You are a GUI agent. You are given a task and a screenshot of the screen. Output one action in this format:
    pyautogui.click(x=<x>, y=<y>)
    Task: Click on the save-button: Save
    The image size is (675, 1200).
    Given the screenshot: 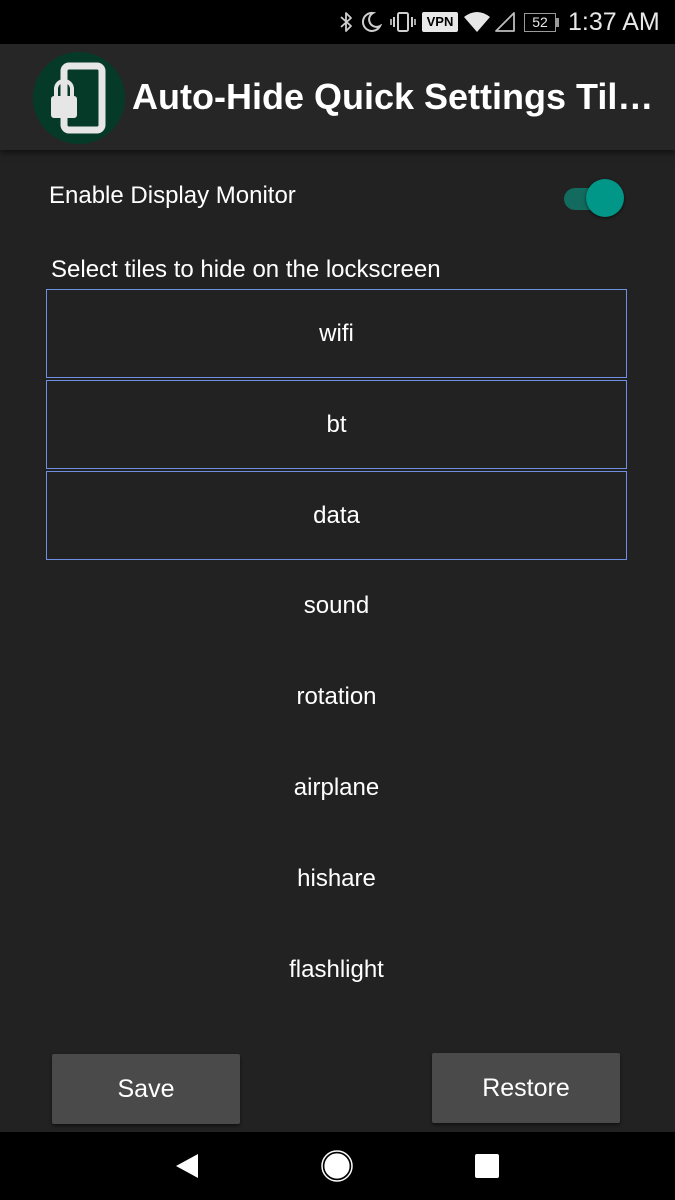 What is the action you would take?
    pyautogui.click(x=146, y=1089)
    